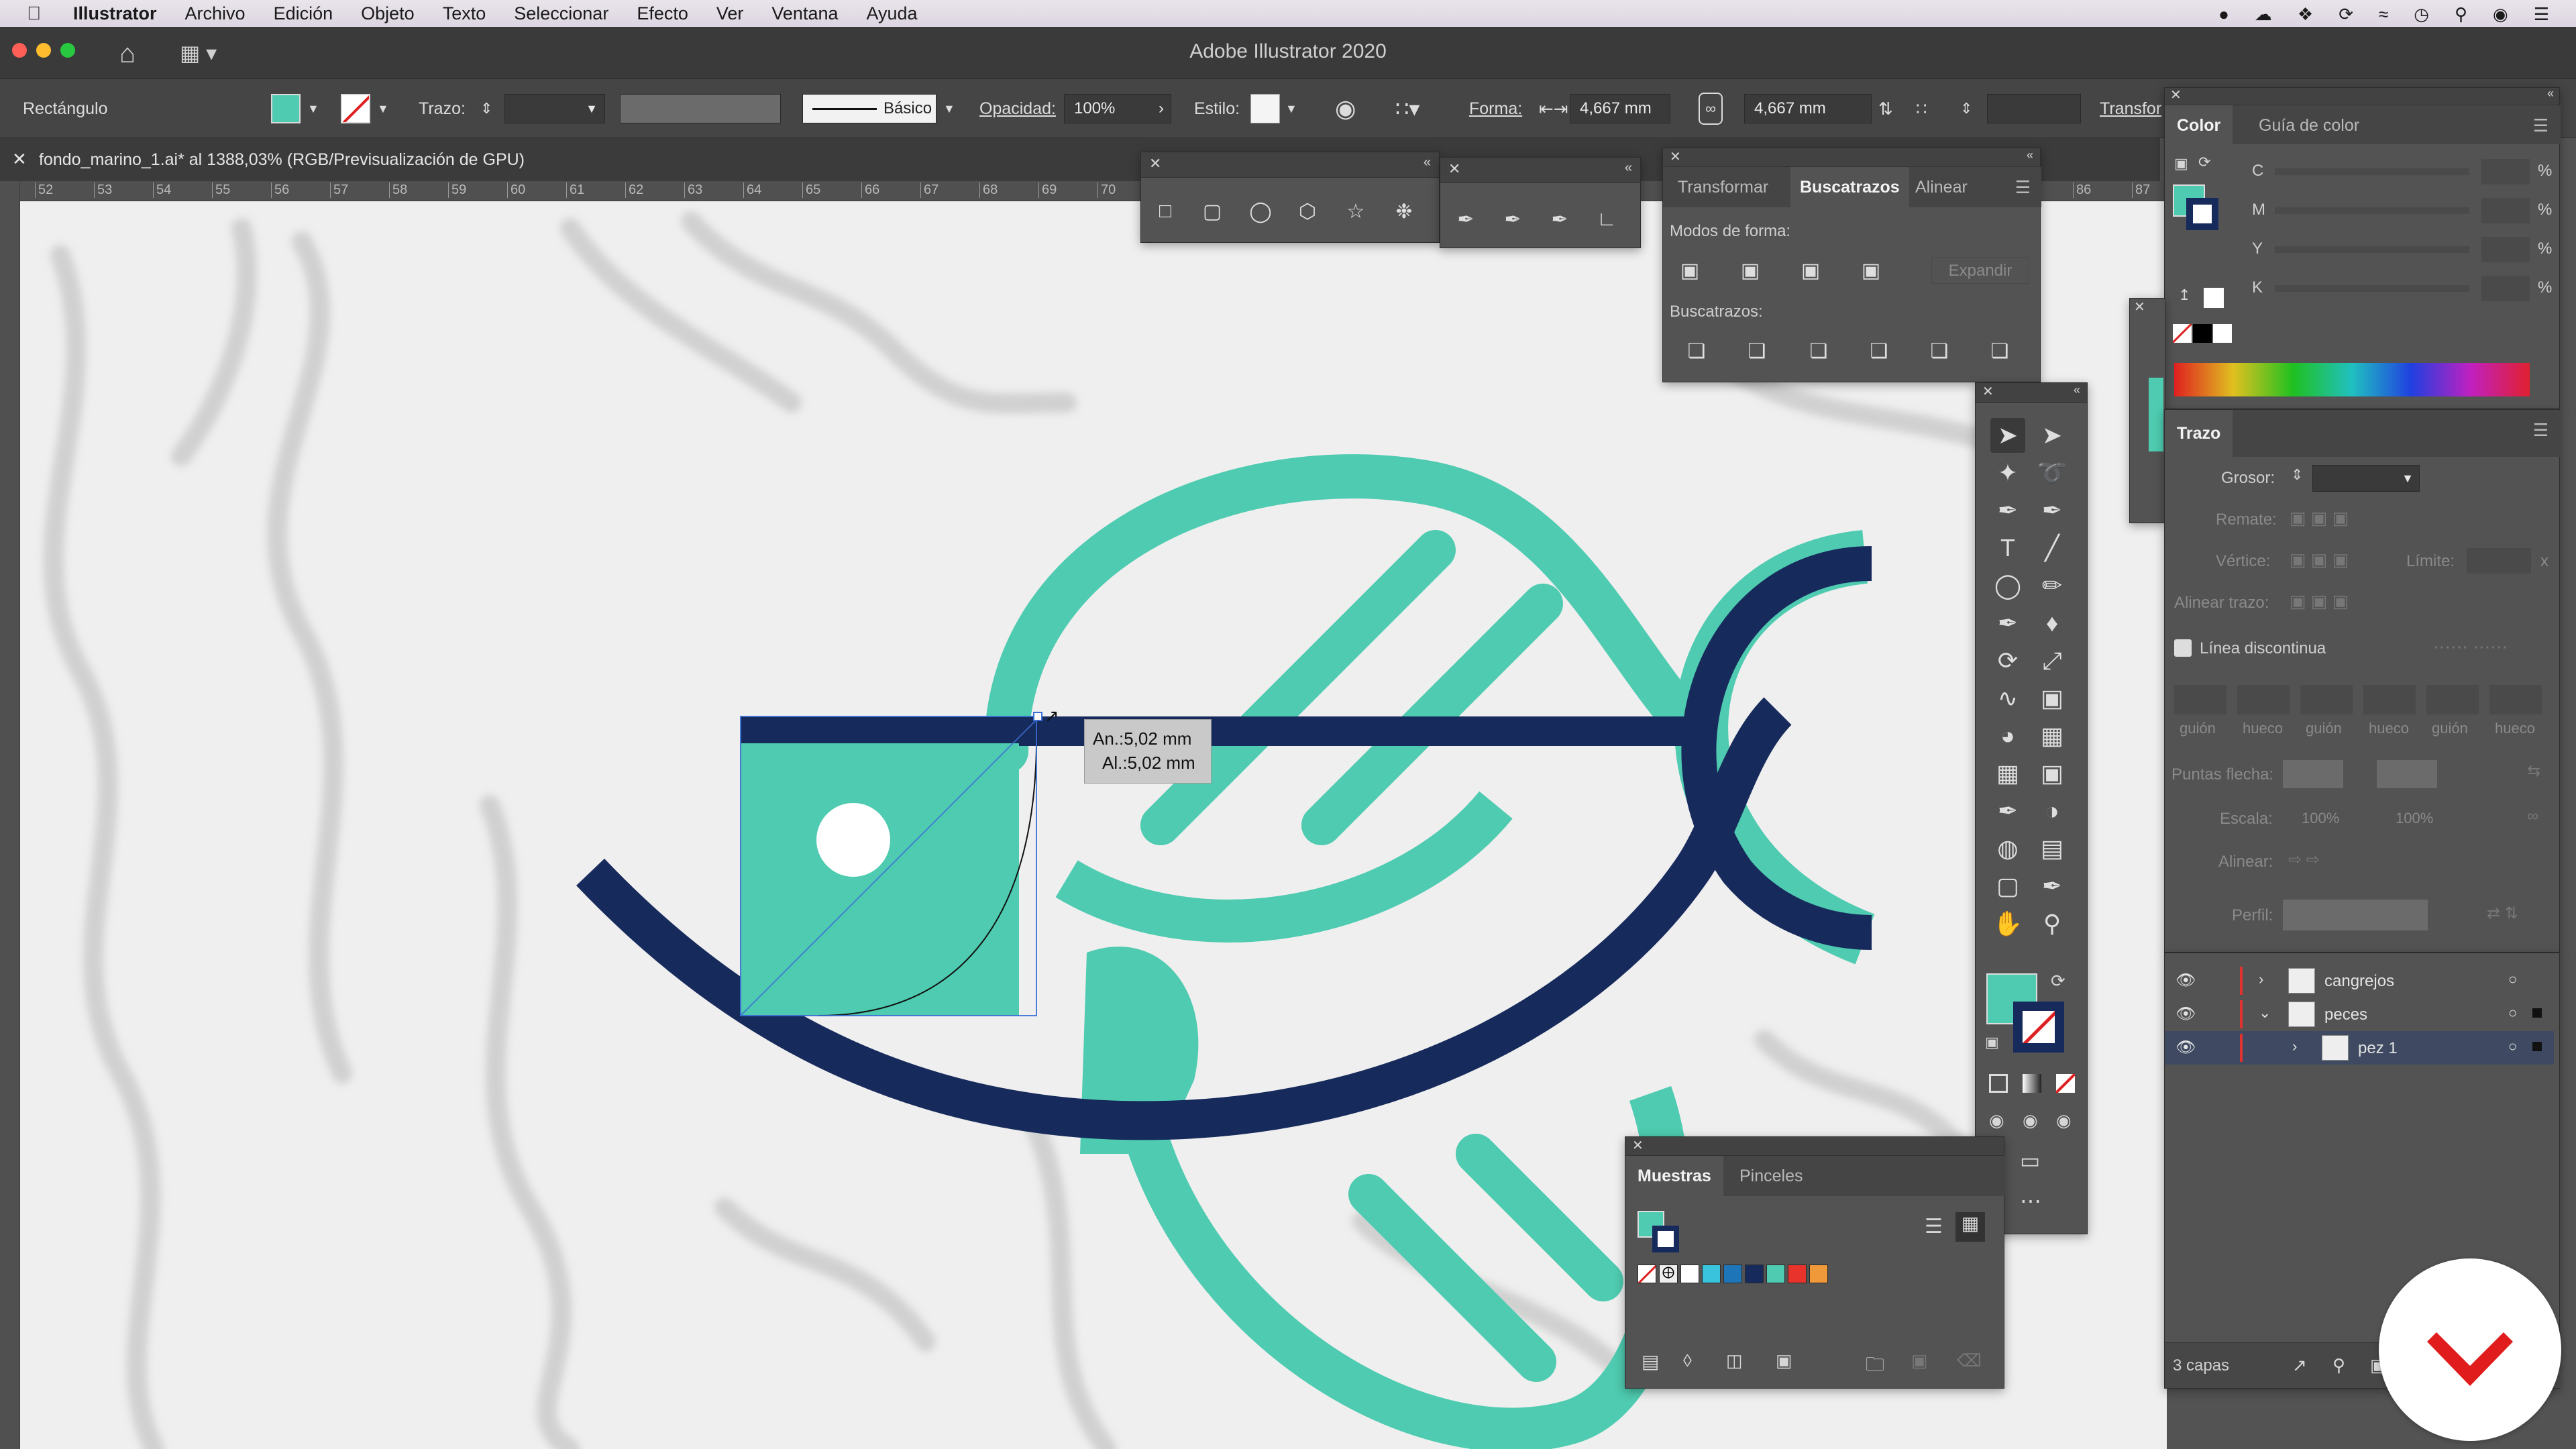  I want to click on trim-icon: ❏, so click(1756, 350).